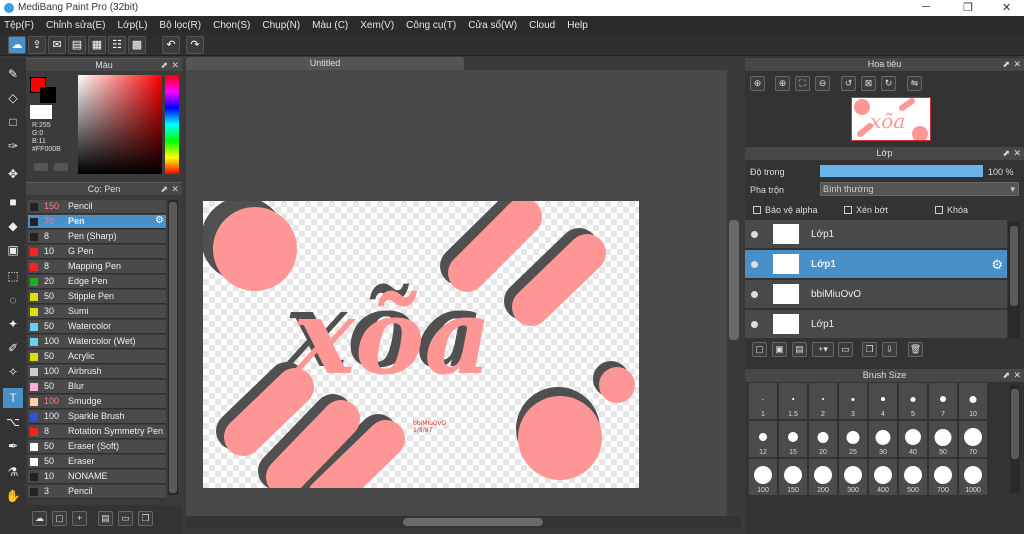 This screenshot has height=534, width=1024. I want to click on brush-size-cell: 20, so click(823, 439).